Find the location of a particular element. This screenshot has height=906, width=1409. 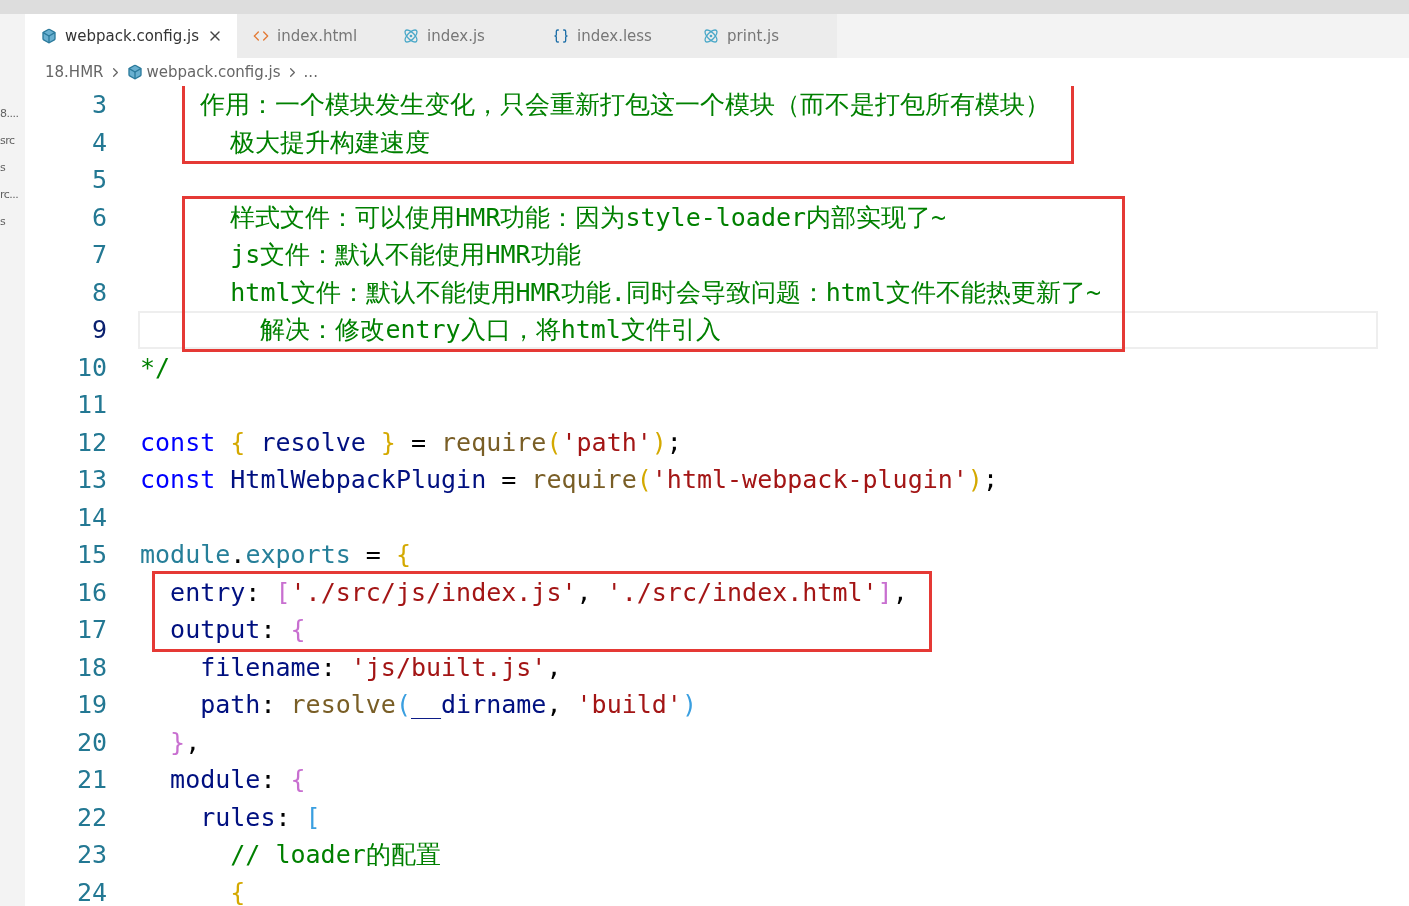

tab-label: webpack.config.js is located at coordinates (132, 36).